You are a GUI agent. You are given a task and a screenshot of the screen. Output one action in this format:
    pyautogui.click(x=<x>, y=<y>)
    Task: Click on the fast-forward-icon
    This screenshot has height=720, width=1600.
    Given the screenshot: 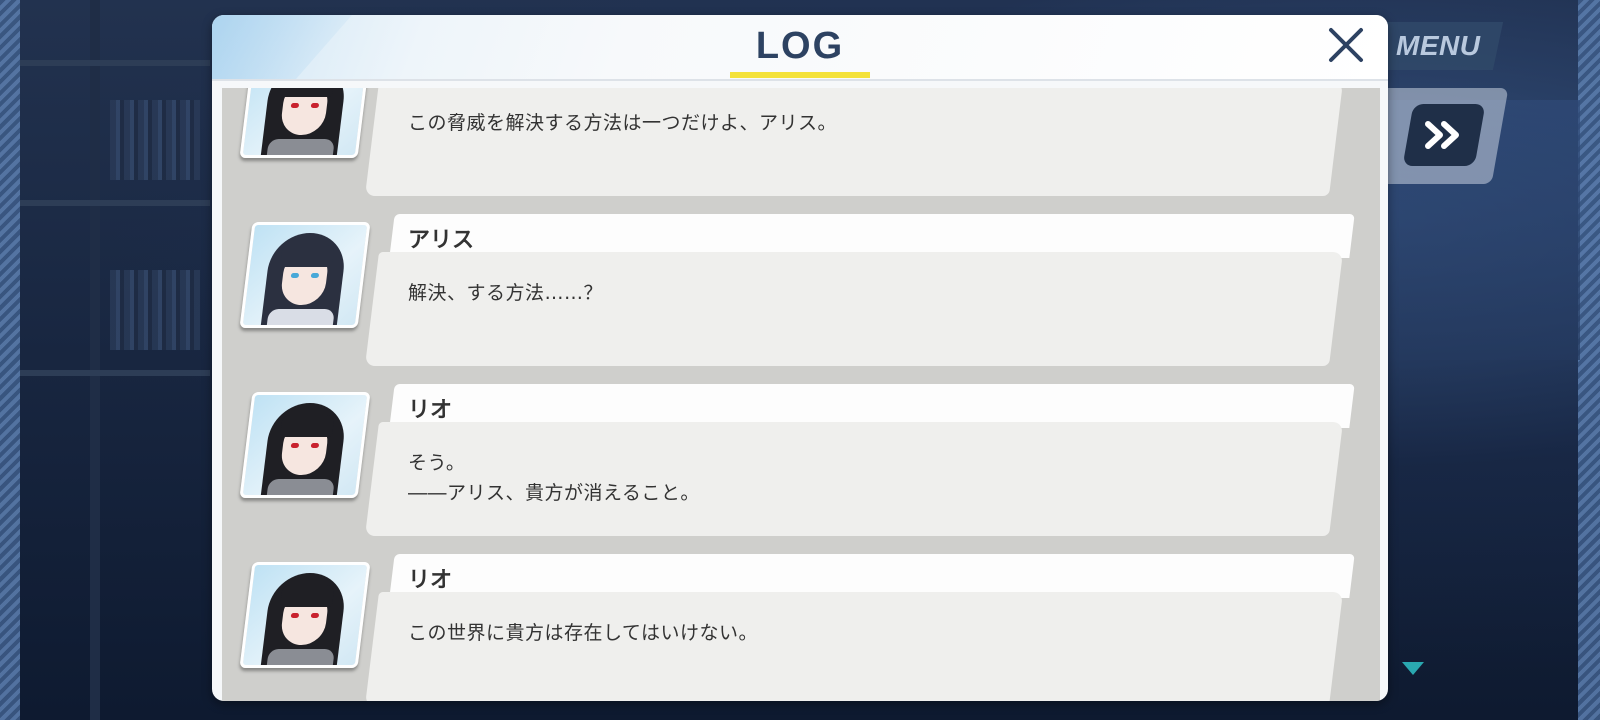 What is the action you would take?
    pyautogui.click(x=1442, y=135)
    